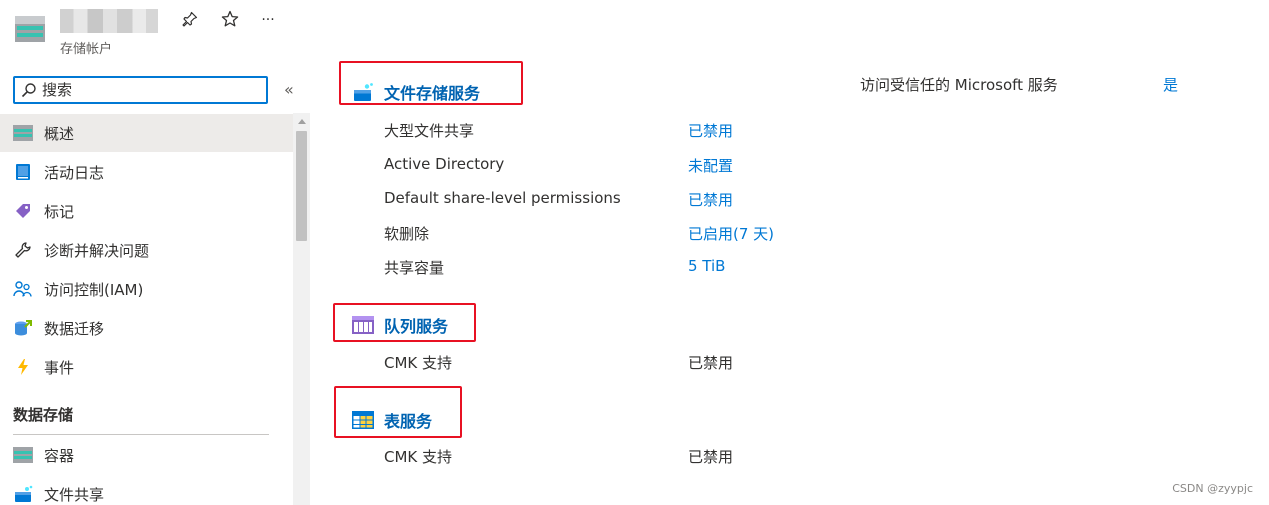 Image resolution: width=1269 pixels, height=505 pixels. What do you see at coordinates (23, 211) in the screenshot?
I see `tag-icon` at bounding box center [23, 211].